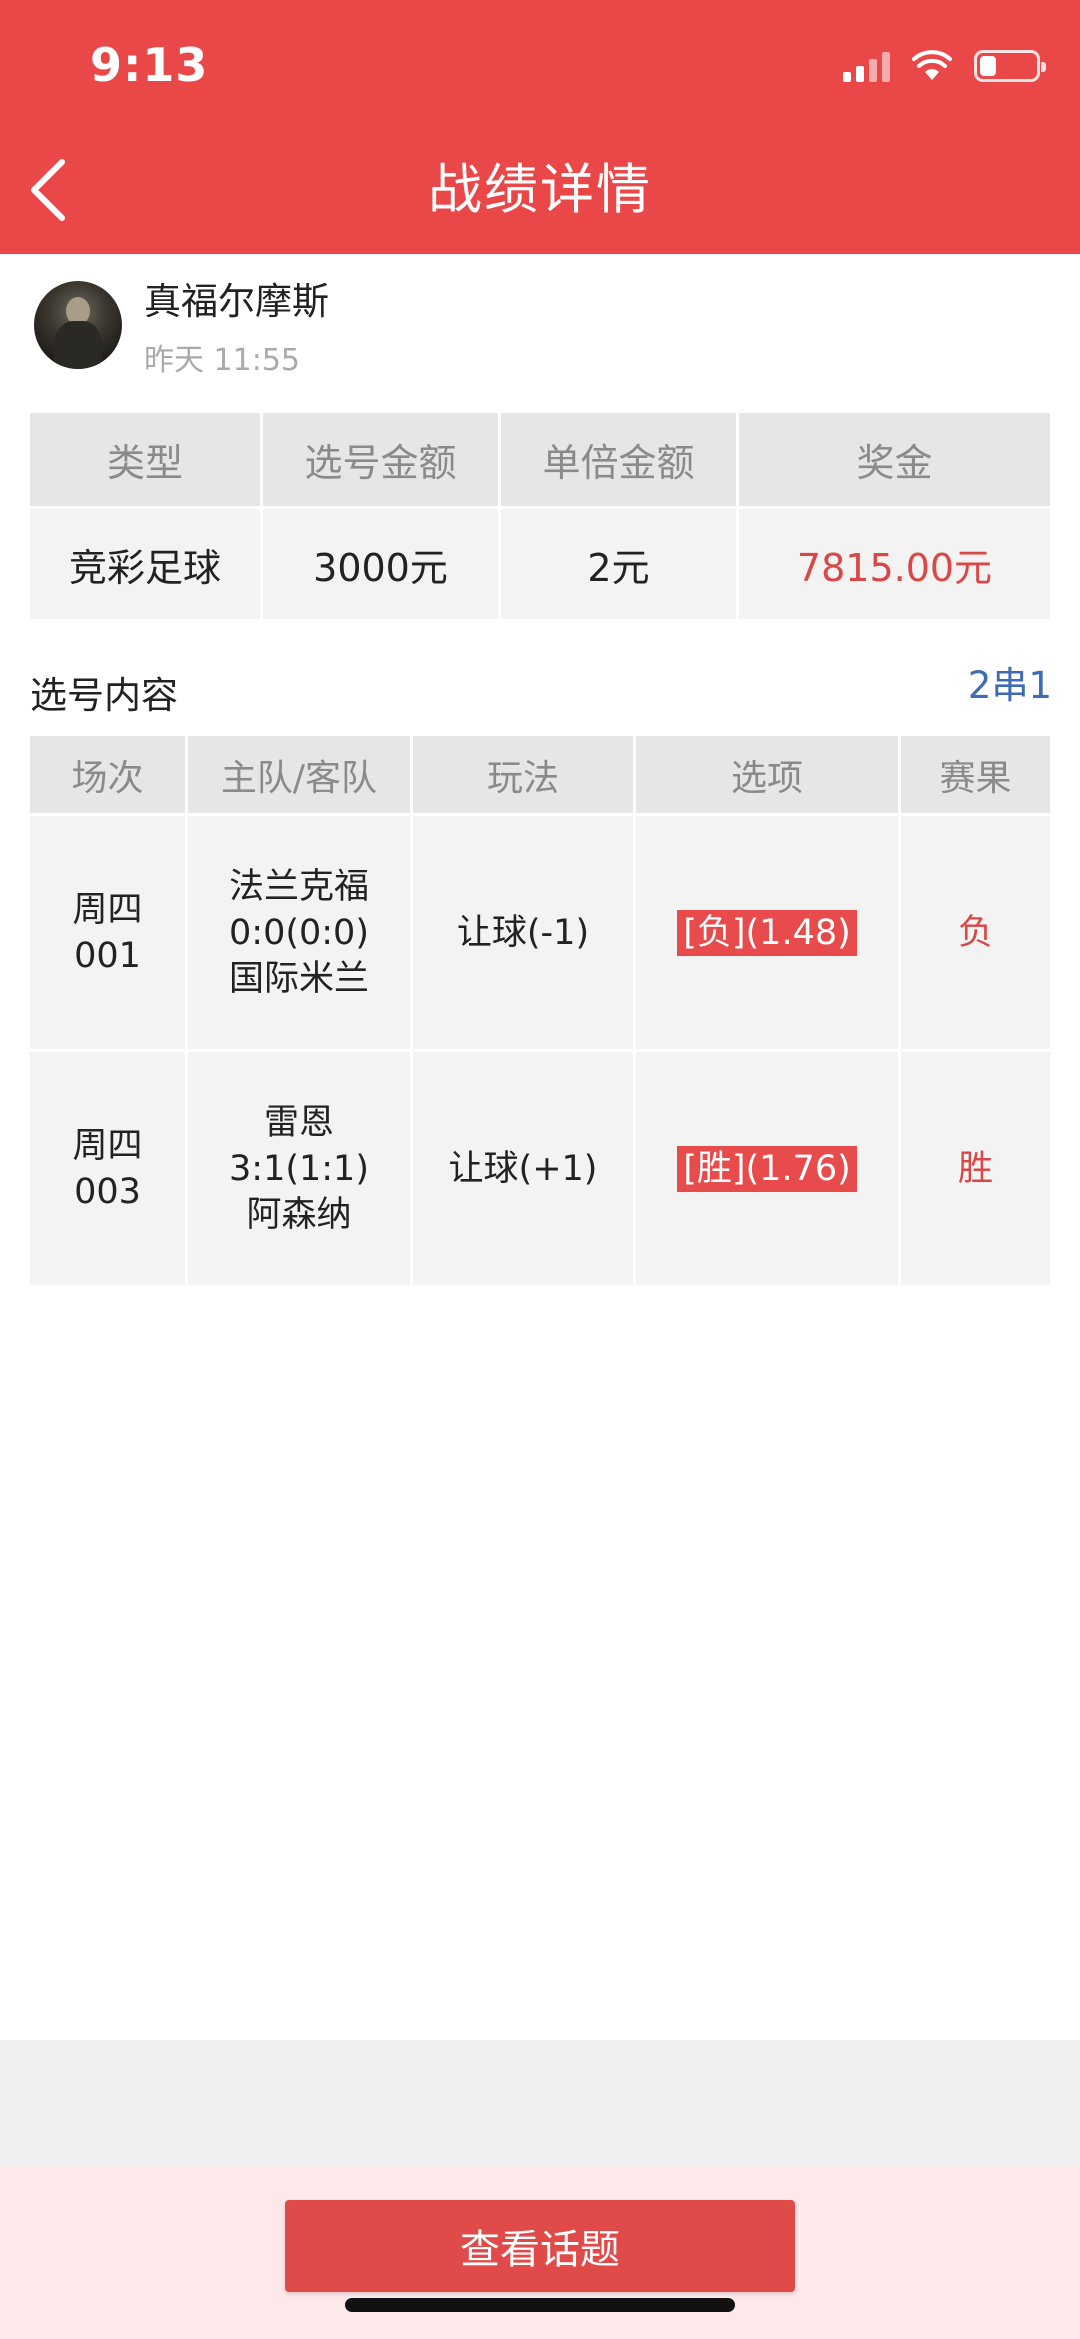 The height and width of the screenshot is (2339, 1080). Describe the element at coordinates (767, 774) in the screenshot. I see `header-pick: 选项` at that location.